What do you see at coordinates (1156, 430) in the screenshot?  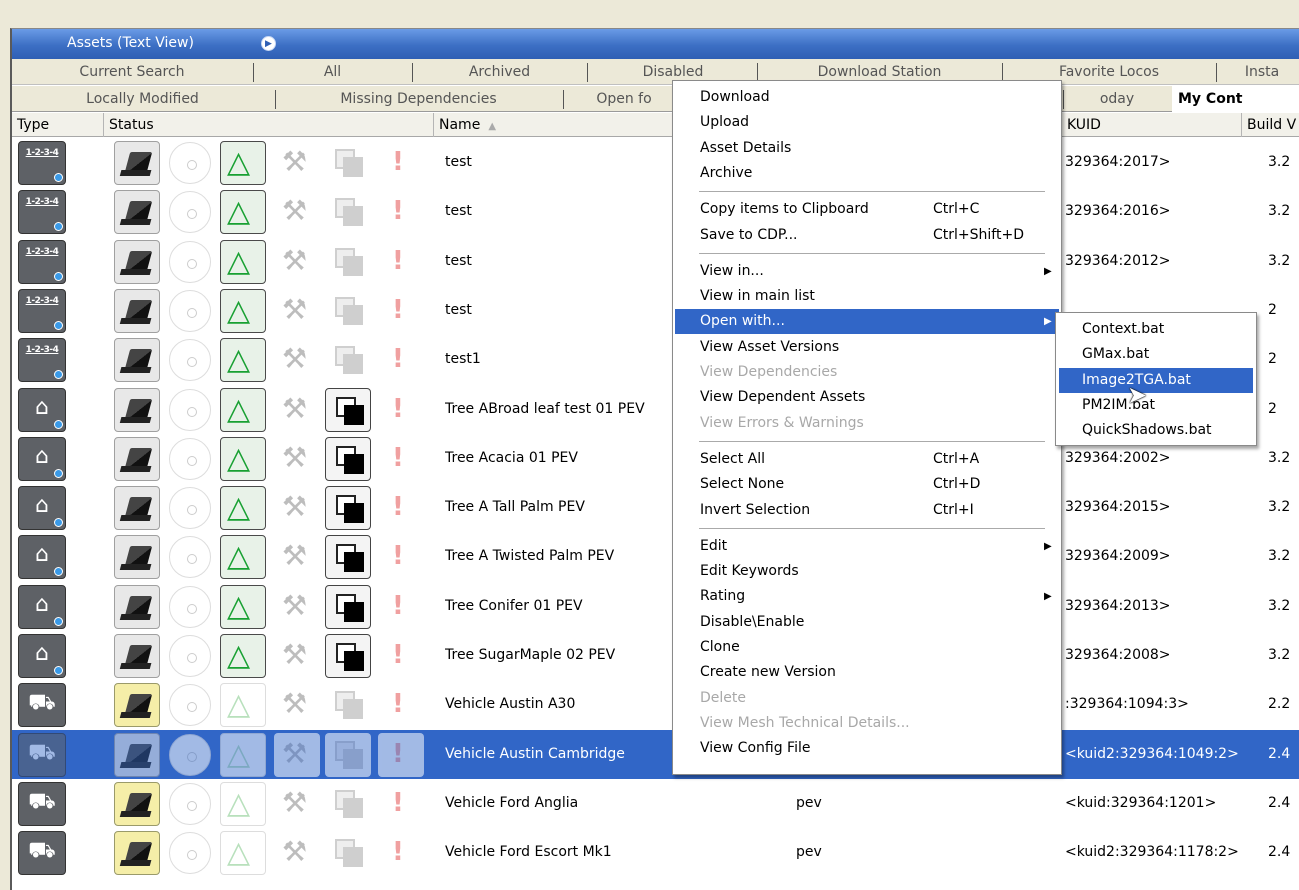 I see `submenu-item-quickshadows-bat: QuickShadows.bat` at bounding box center [1156, 430].